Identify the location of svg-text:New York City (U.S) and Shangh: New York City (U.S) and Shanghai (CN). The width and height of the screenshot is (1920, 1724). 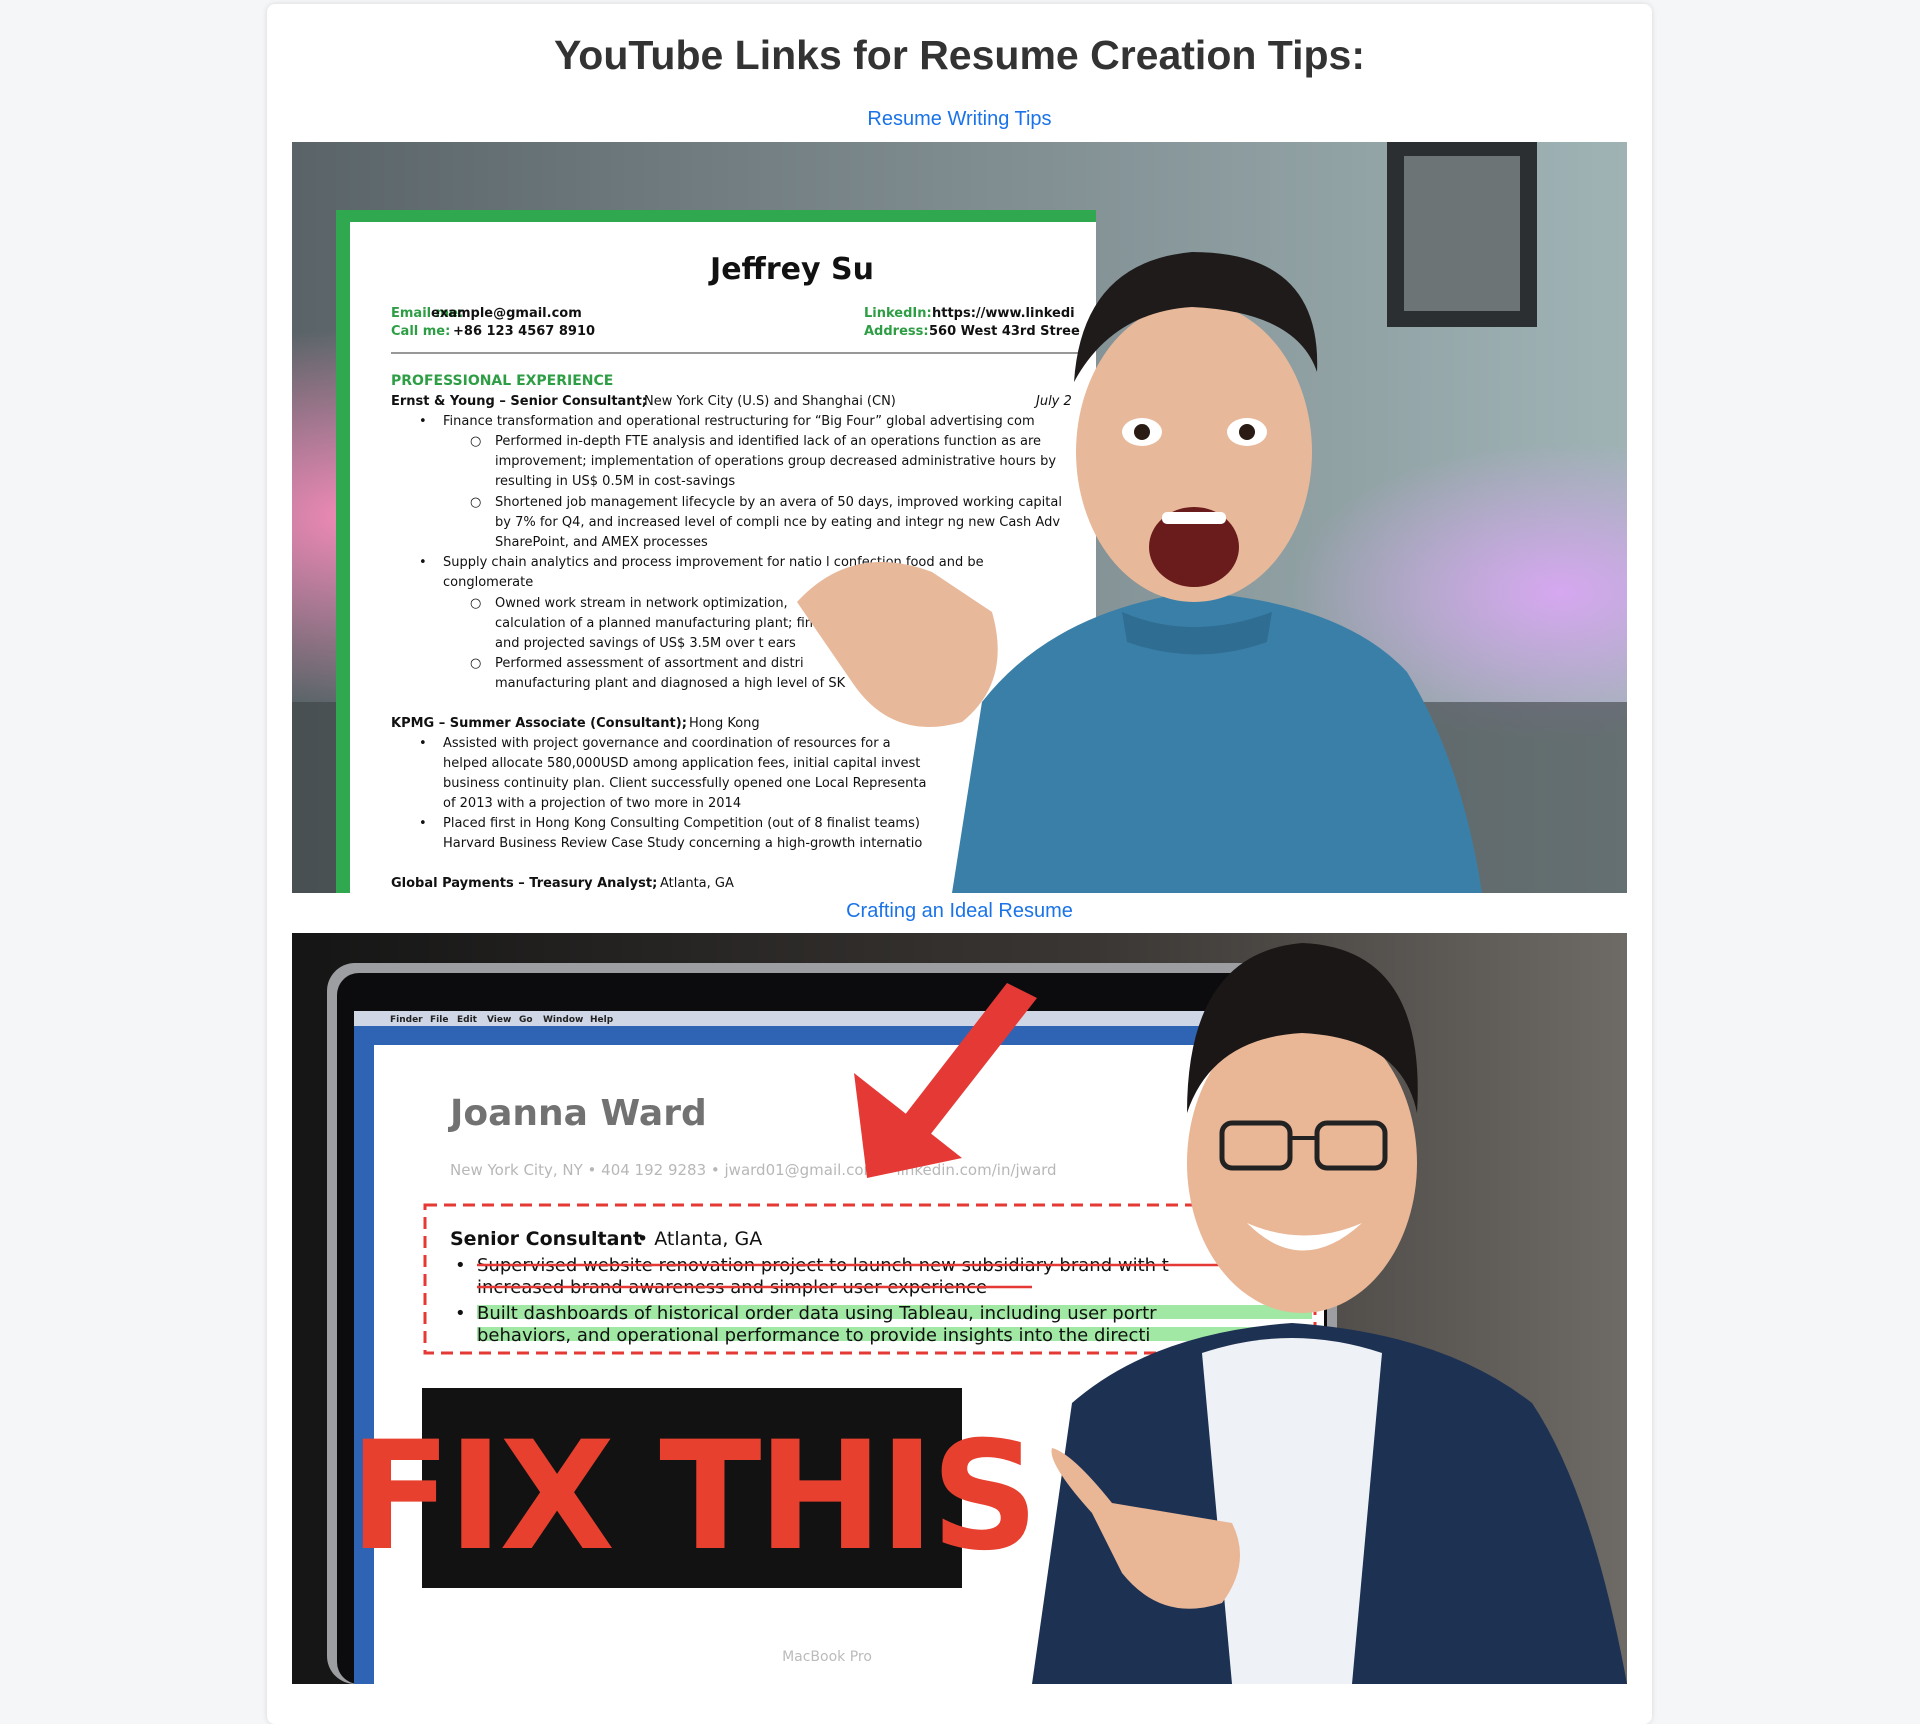
(770, 401).